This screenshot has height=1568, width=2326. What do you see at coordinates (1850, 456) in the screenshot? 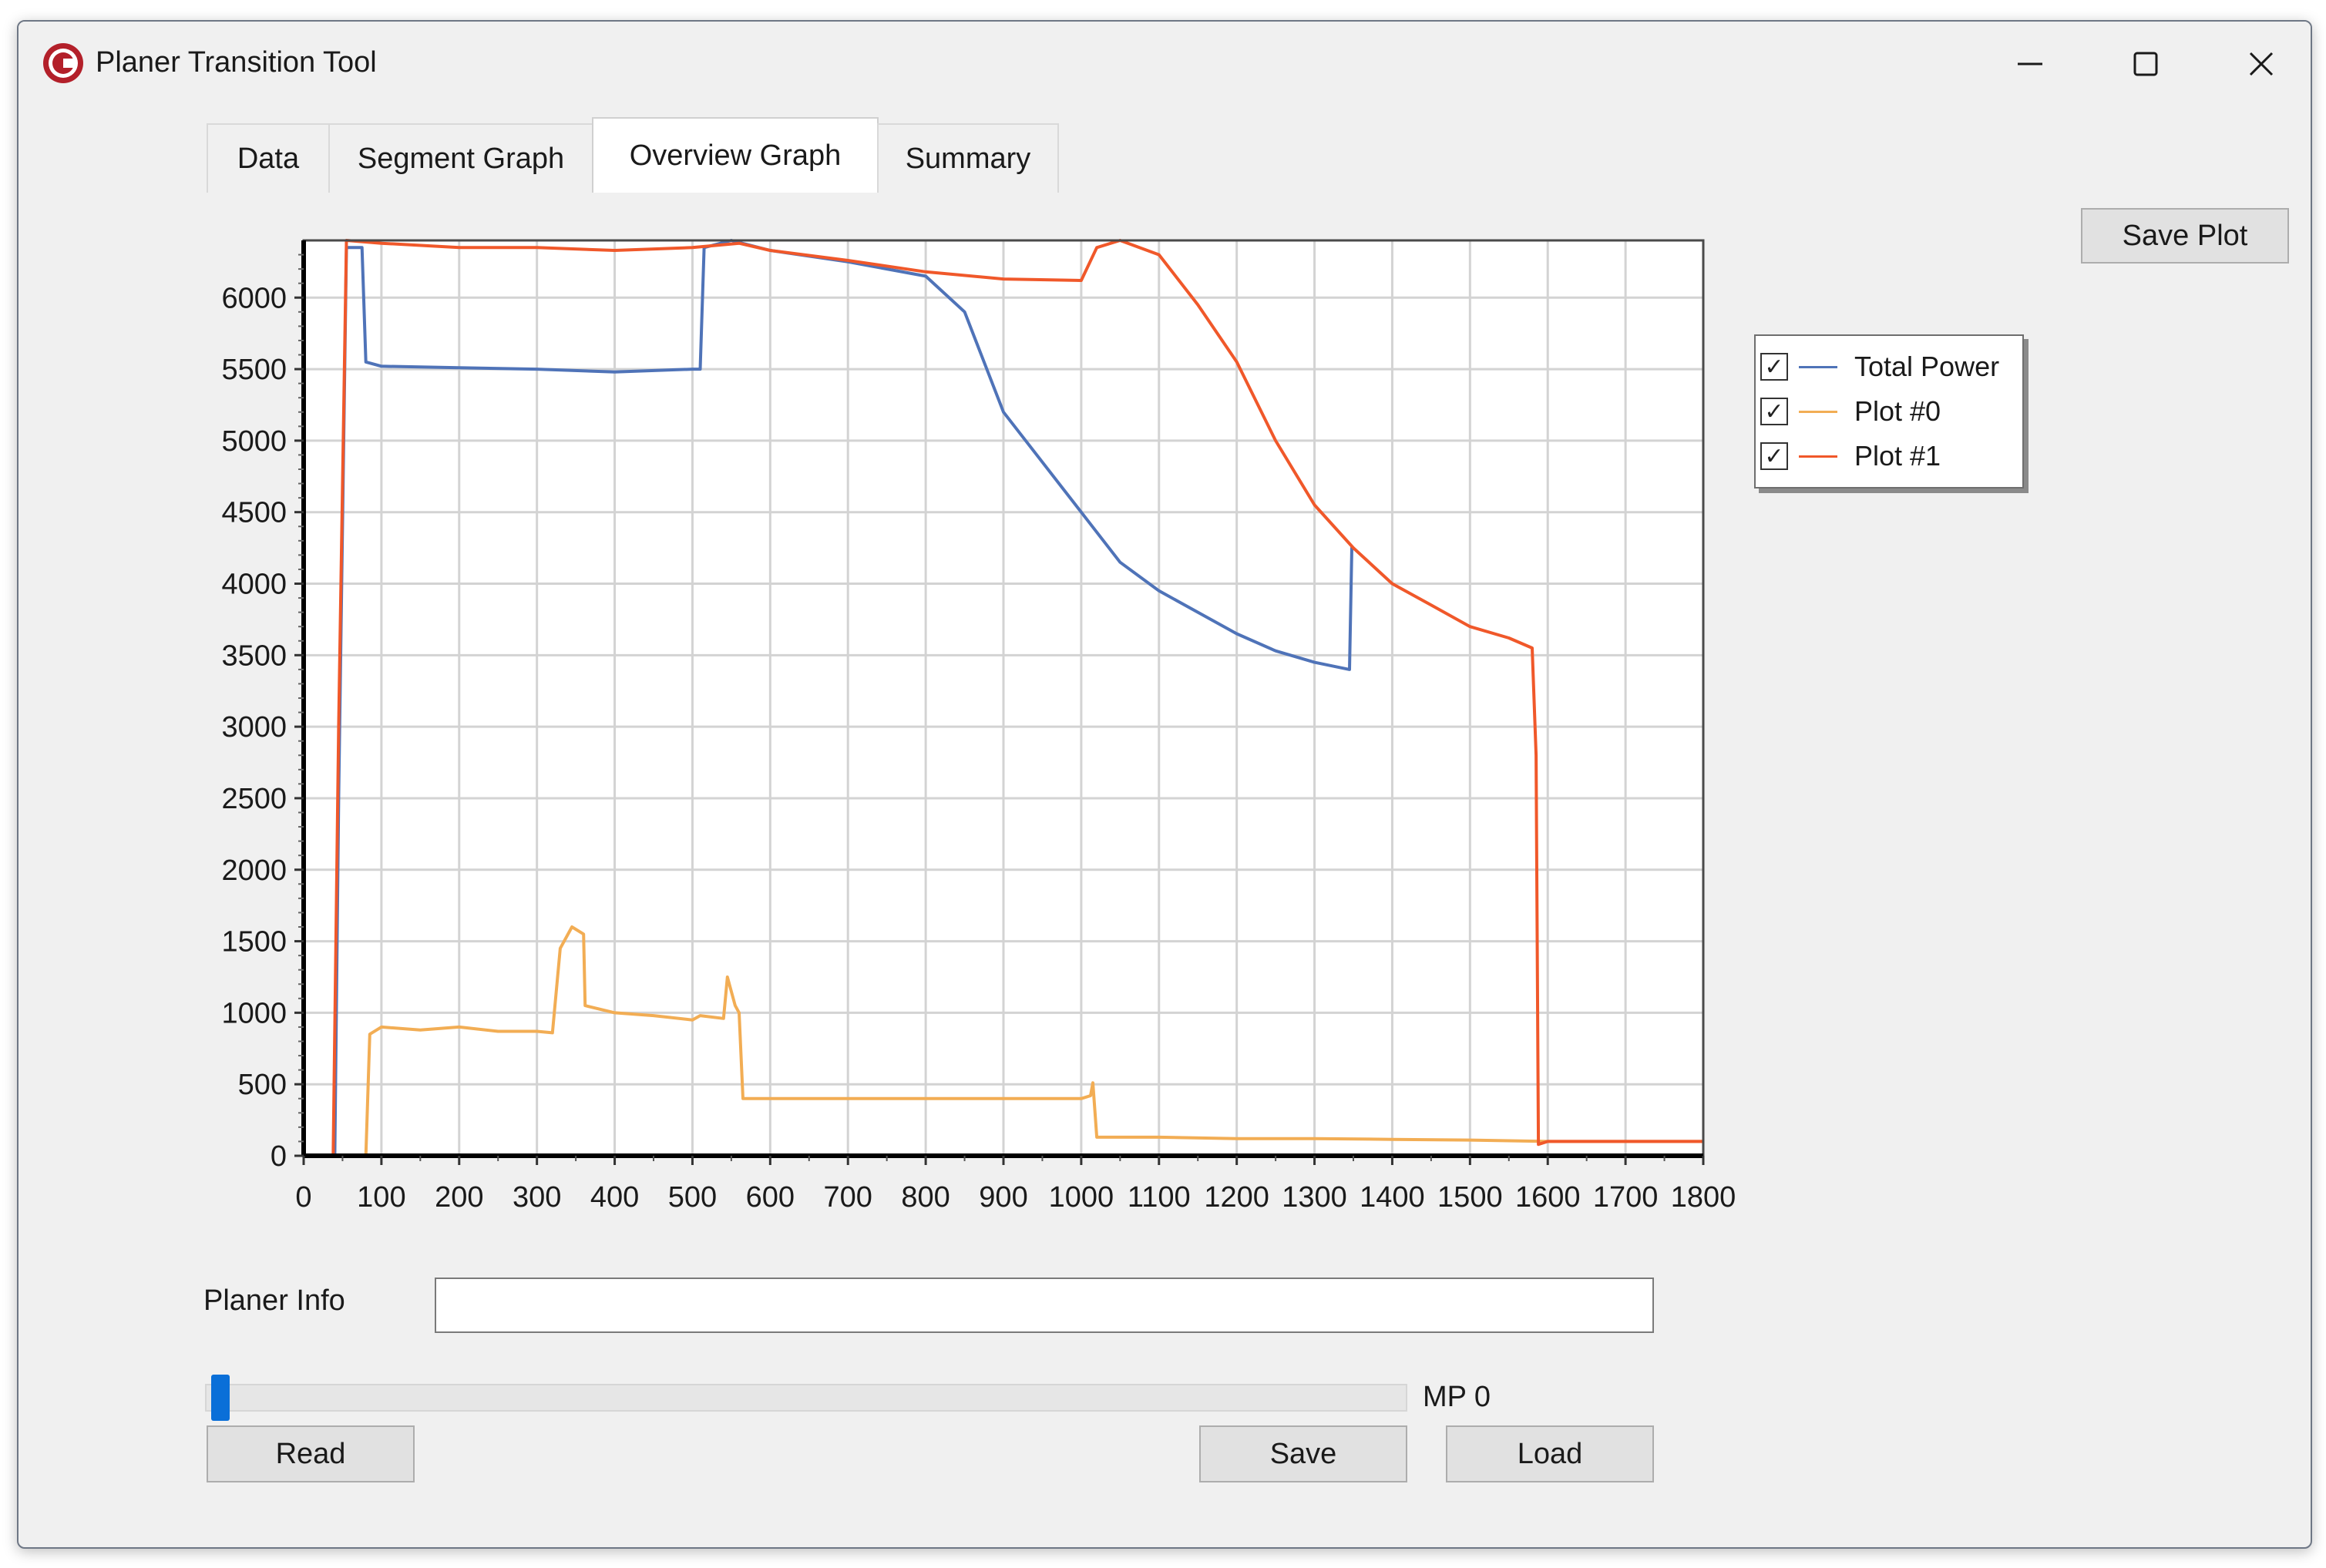
I see `legend-item-plot-1: ✓ Plot #1` at bounding box center [1850, 456].